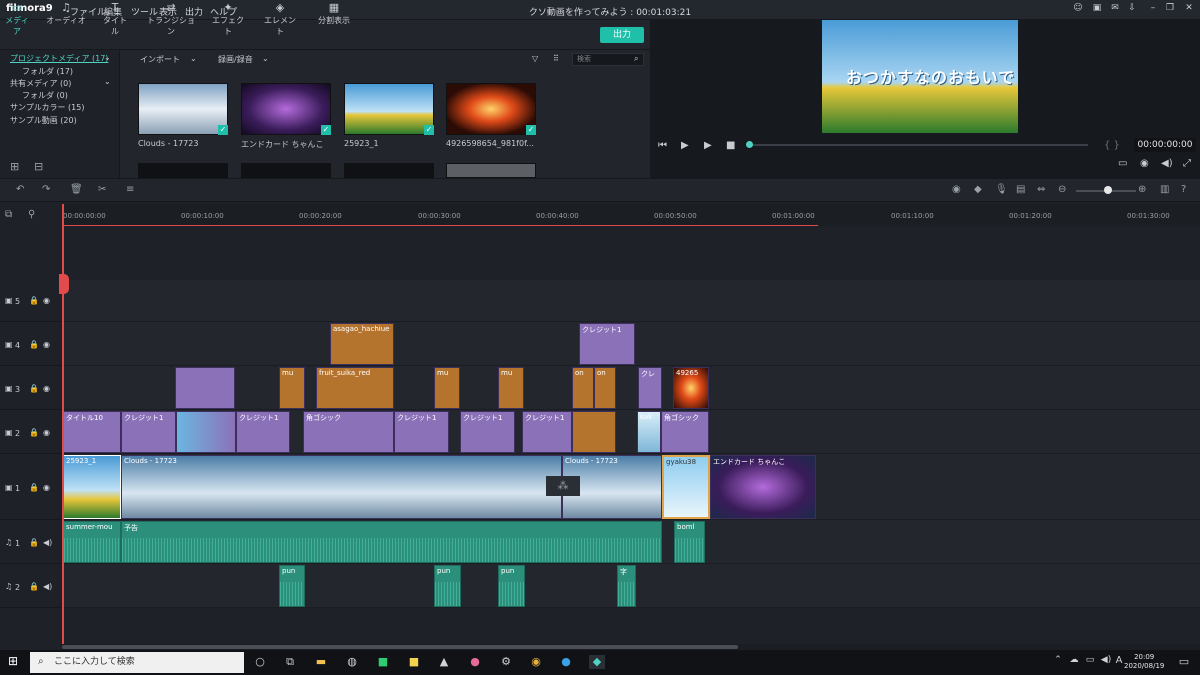  What do you see at coordinates (92, 432) in the screenshot?
I see `clip: タイトル10` at bounding box center [92, 432].